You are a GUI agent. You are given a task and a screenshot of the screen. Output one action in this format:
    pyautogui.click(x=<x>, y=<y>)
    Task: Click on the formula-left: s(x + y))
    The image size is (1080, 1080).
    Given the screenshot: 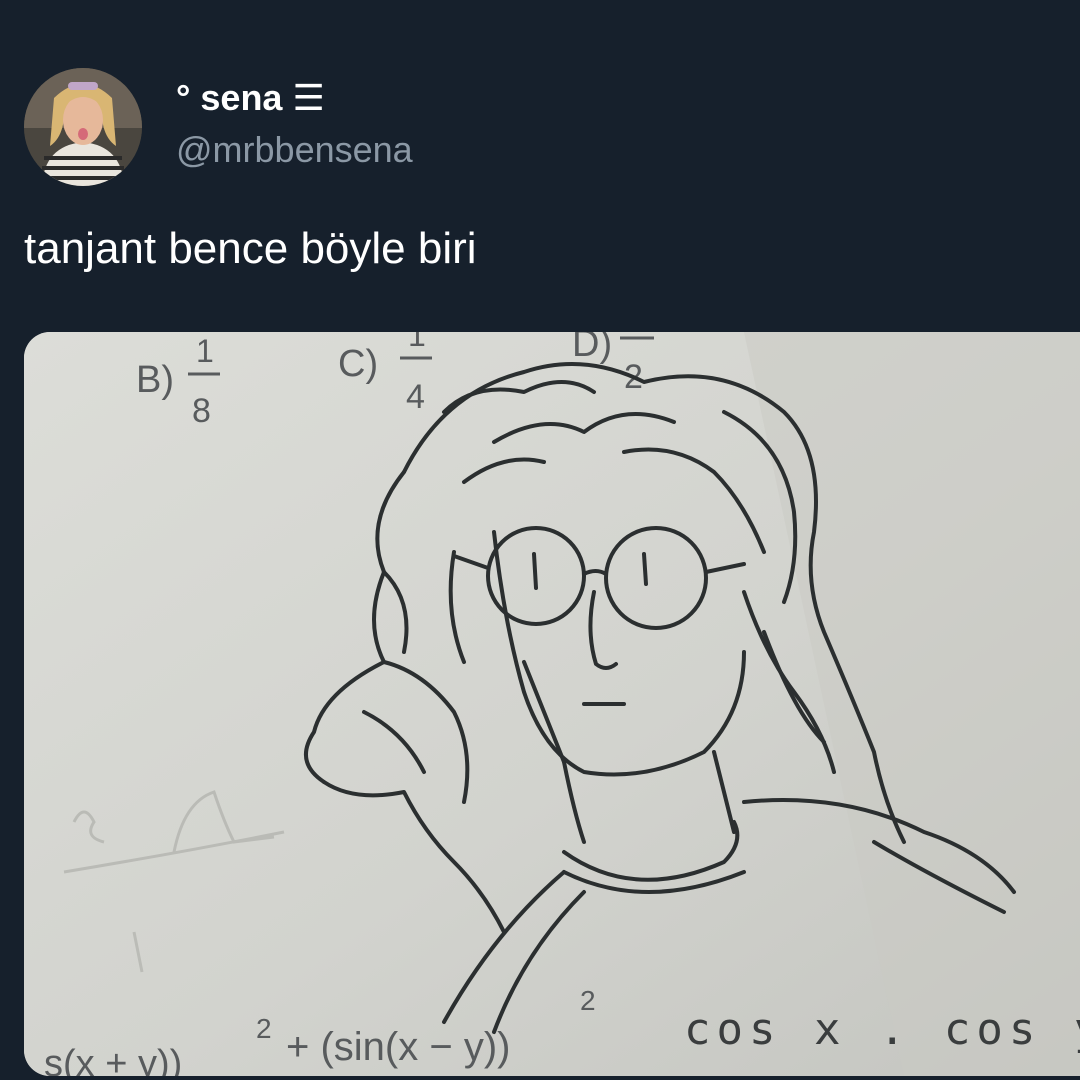 What is the action you would take?
    pyautogui.click(x=113, y=1059)
    